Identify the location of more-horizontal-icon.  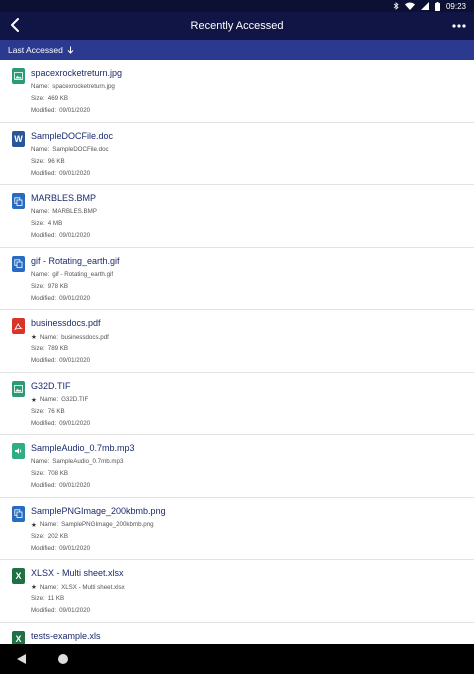
(459, 26).